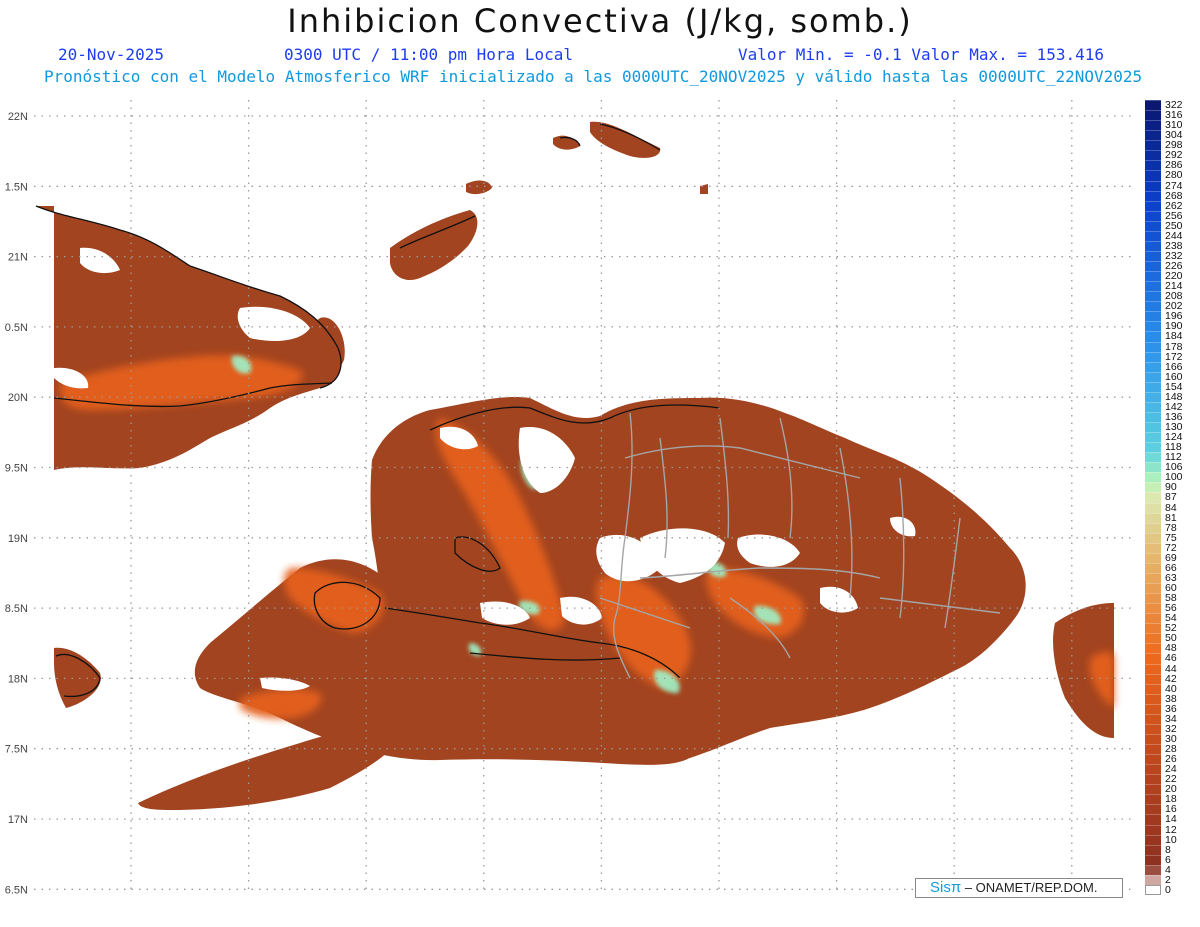 Image resolution: width=1200 pixels, height=927 pixels. I want to click on value-range: Valor Min. = -0.1 Valor Max. = 153.416, so click(921, 54).